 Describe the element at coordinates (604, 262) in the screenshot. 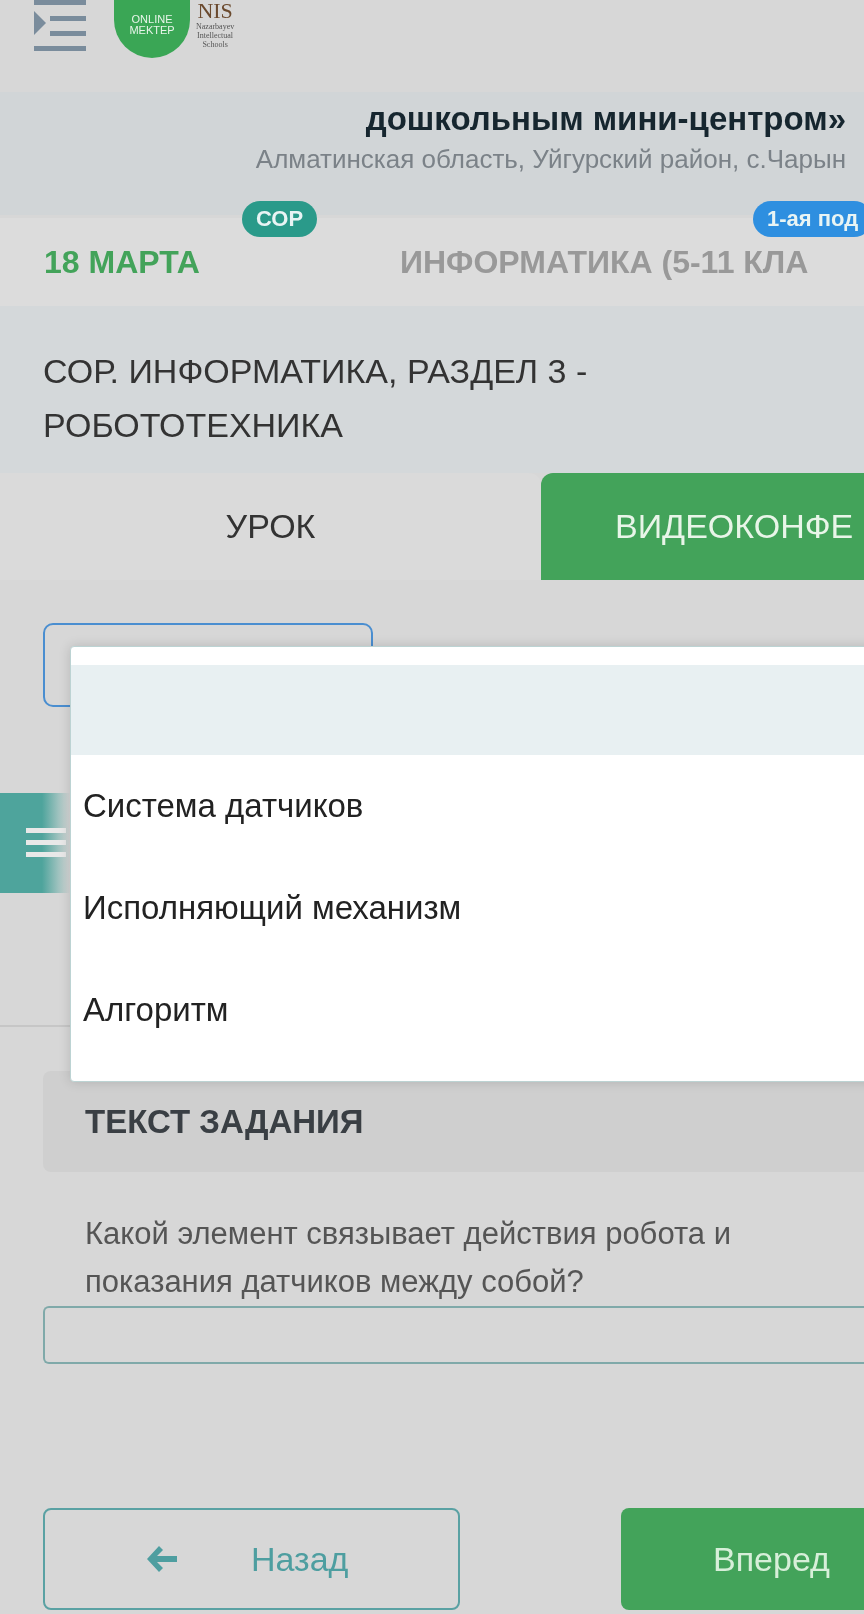

I see `subject-name: ИНФОРМАТИКА (5-11 КЛА` at that location.